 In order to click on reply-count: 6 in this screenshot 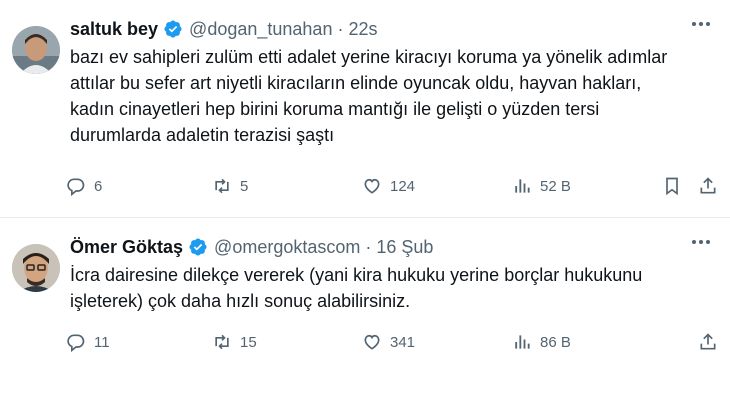, I will do `click(98, 186)`.